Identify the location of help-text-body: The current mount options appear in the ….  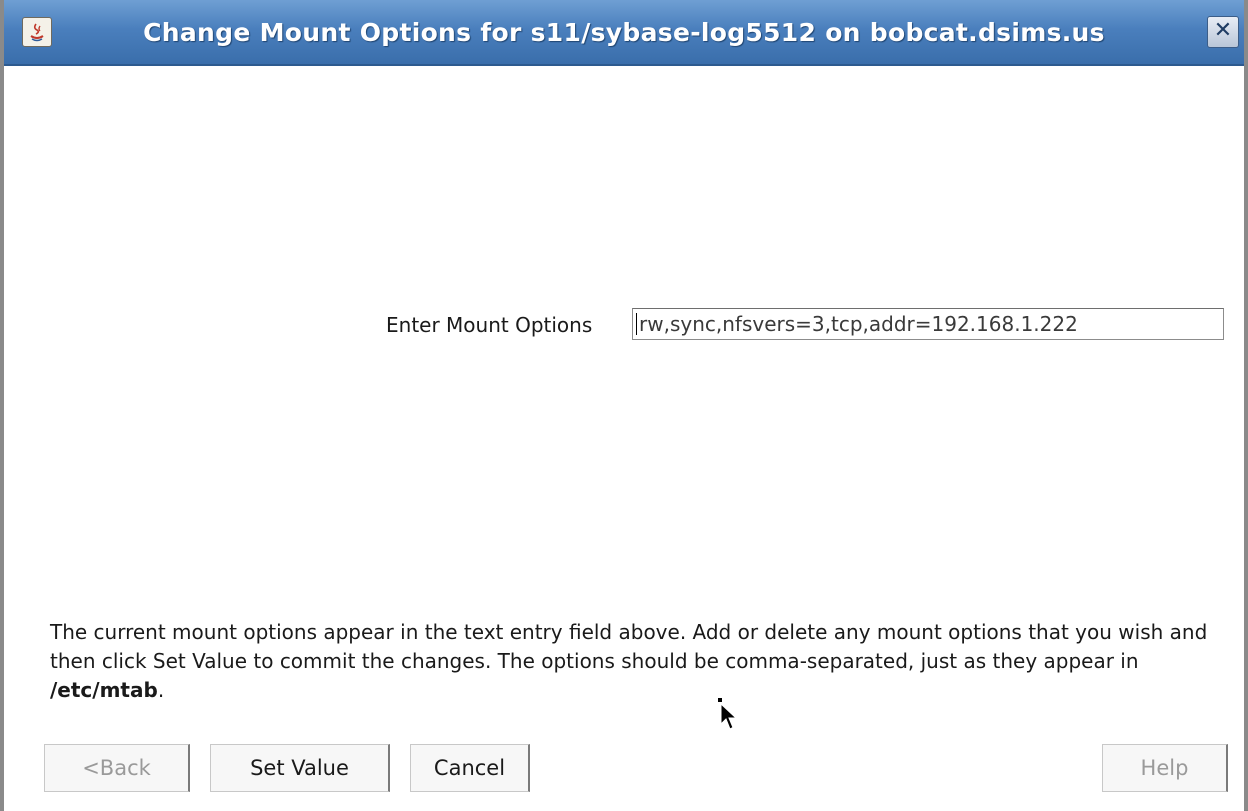
(629, 646).